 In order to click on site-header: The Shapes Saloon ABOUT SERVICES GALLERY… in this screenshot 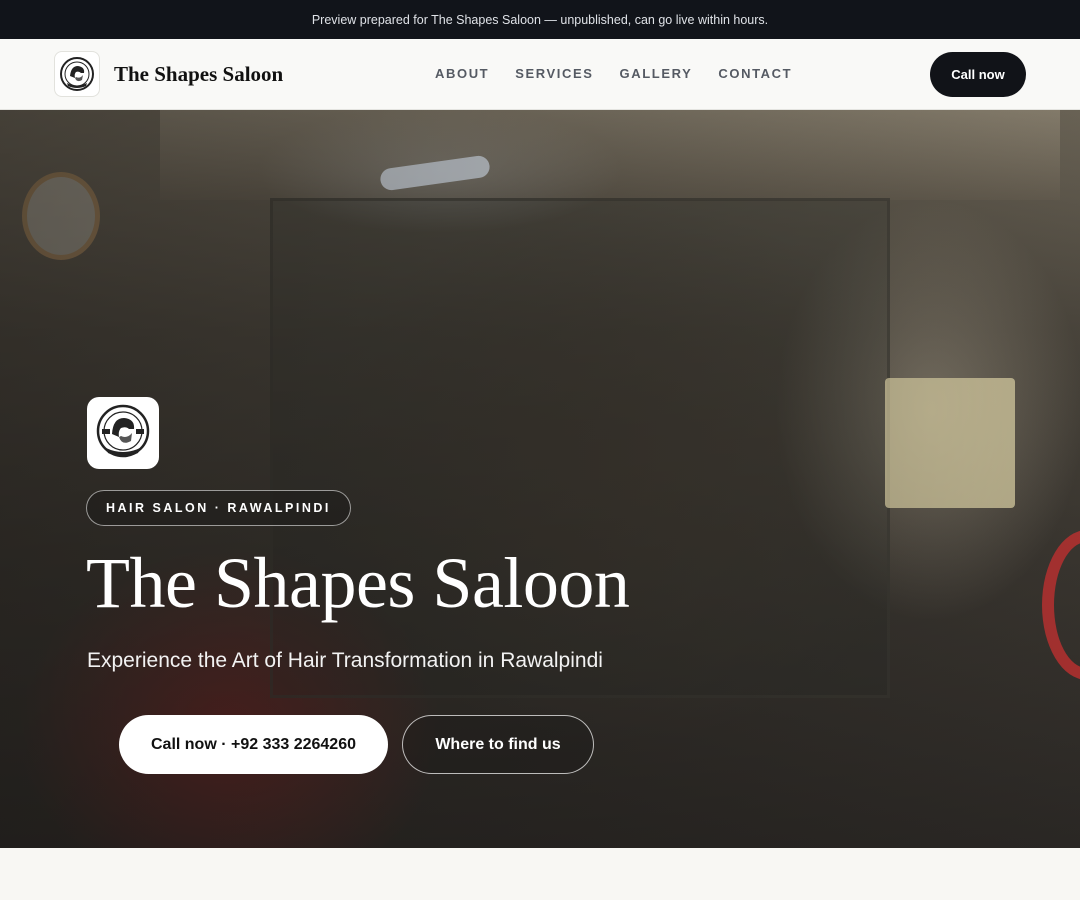, I will do `click(540, 74)`.